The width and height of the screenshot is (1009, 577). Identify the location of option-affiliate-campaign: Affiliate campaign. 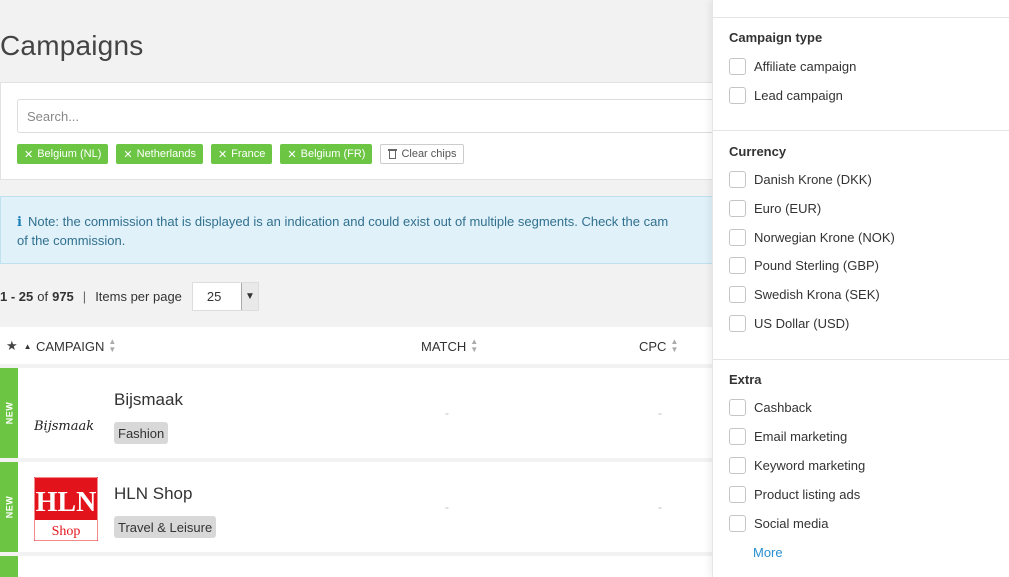
(792, 66).